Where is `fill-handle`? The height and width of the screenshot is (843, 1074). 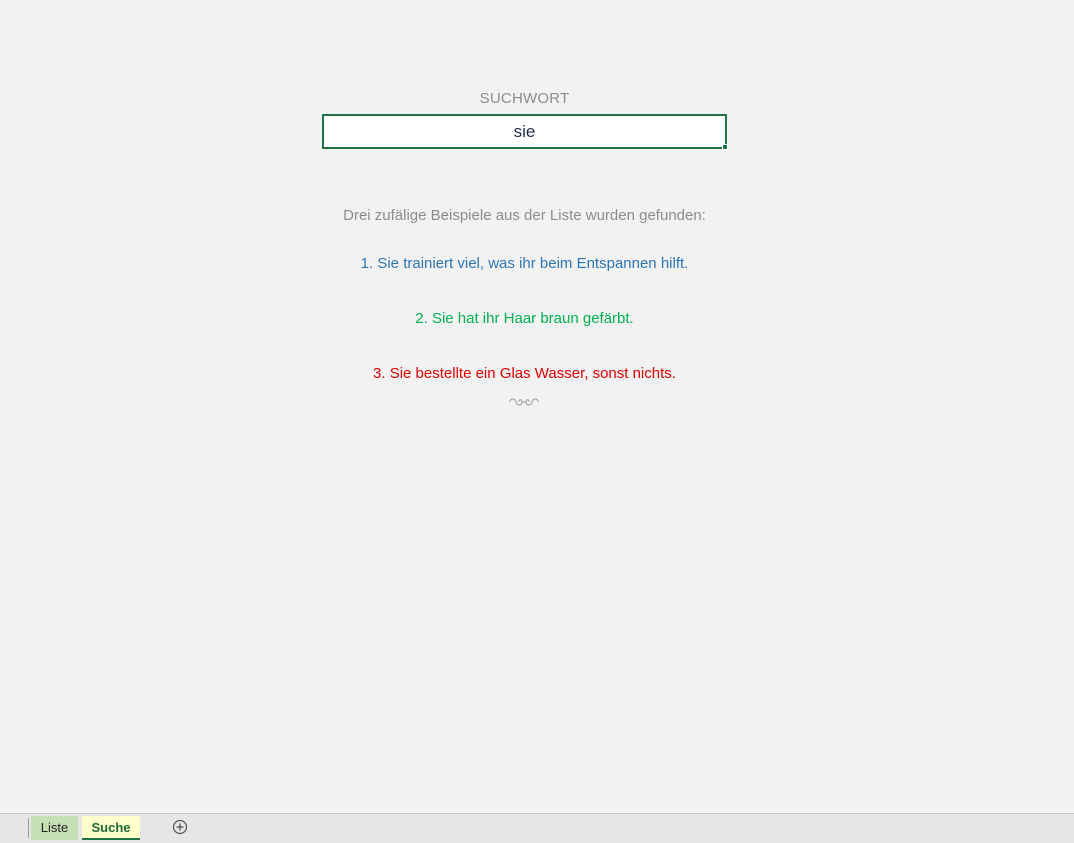
fill-handle is located at coordinates (725, 147).